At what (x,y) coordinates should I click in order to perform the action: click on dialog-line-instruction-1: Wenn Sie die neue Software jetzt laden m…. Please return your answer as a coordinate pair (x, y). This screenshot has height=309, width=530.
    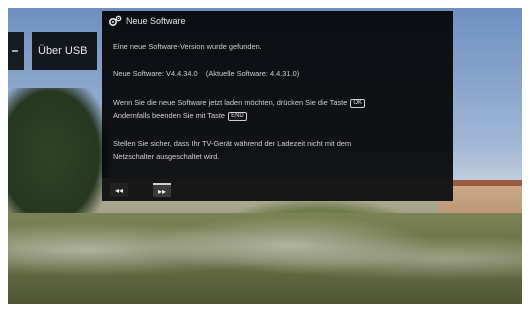
    Looking at the image, I should click on (239, 102).